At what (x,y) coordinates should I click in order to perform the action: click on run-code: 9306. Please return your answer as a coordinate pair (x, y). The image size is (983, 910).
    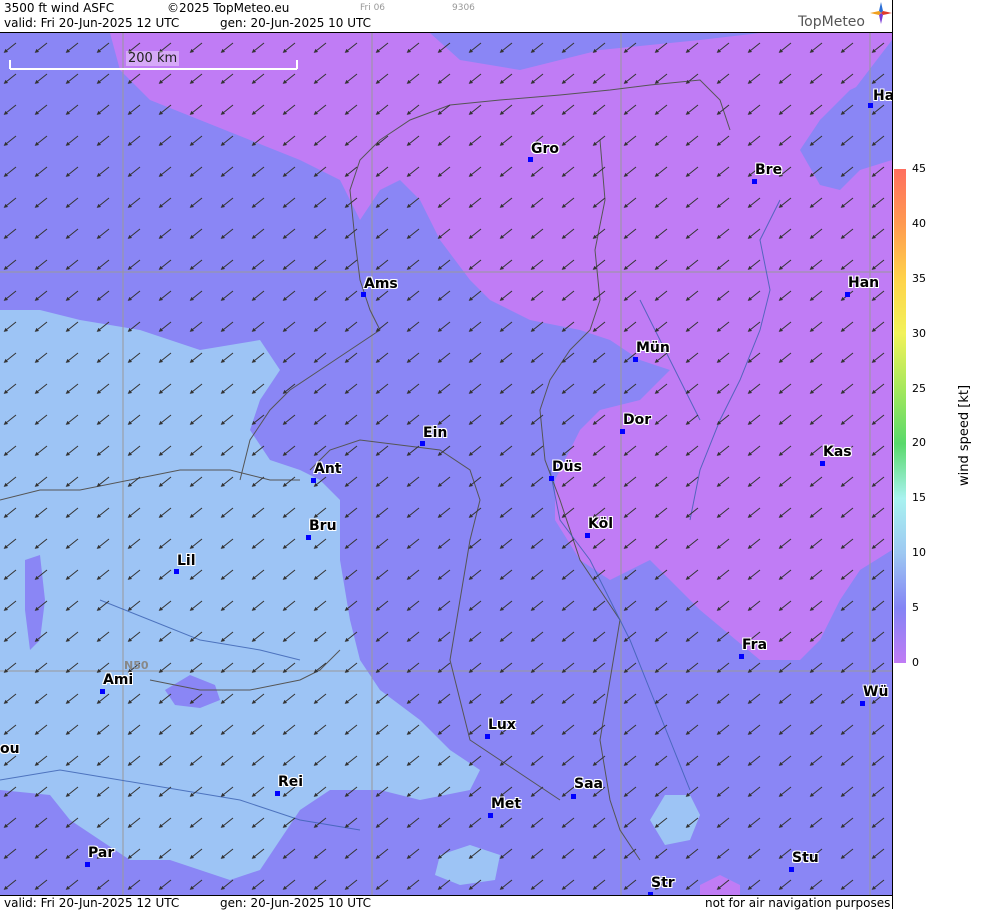
    Looking at the image, I should click on (463, 8).